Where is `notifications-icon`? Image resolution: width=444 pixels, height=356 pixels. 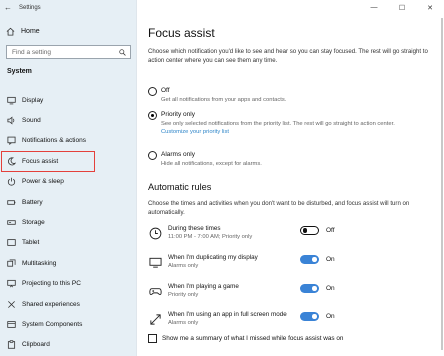
notifications-icon is located at coordinates (11, 141).